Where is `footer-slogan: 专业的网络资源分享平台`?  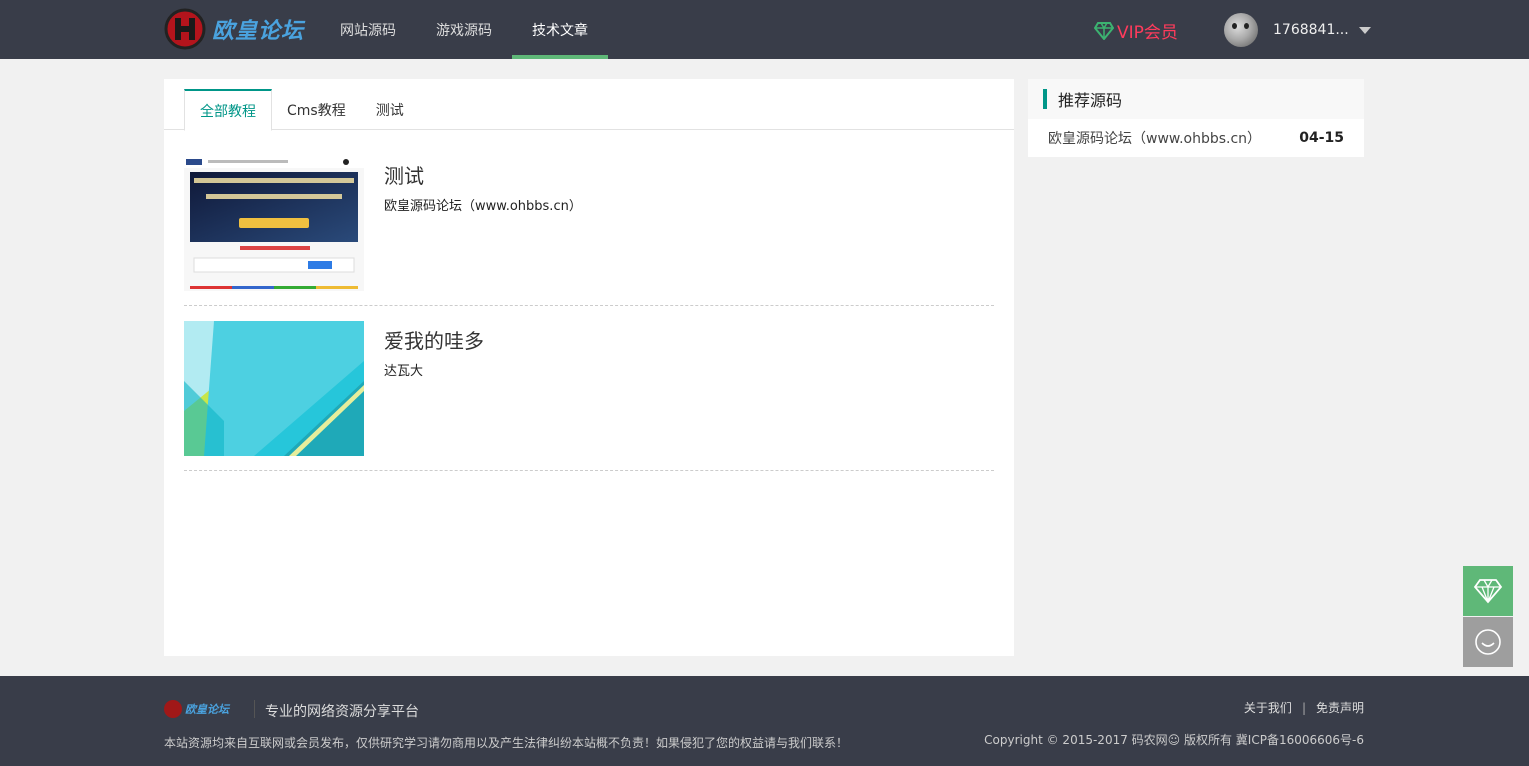
footer-slogan: 专业的网络资源分享平台 is located at coordinates (342, 712).